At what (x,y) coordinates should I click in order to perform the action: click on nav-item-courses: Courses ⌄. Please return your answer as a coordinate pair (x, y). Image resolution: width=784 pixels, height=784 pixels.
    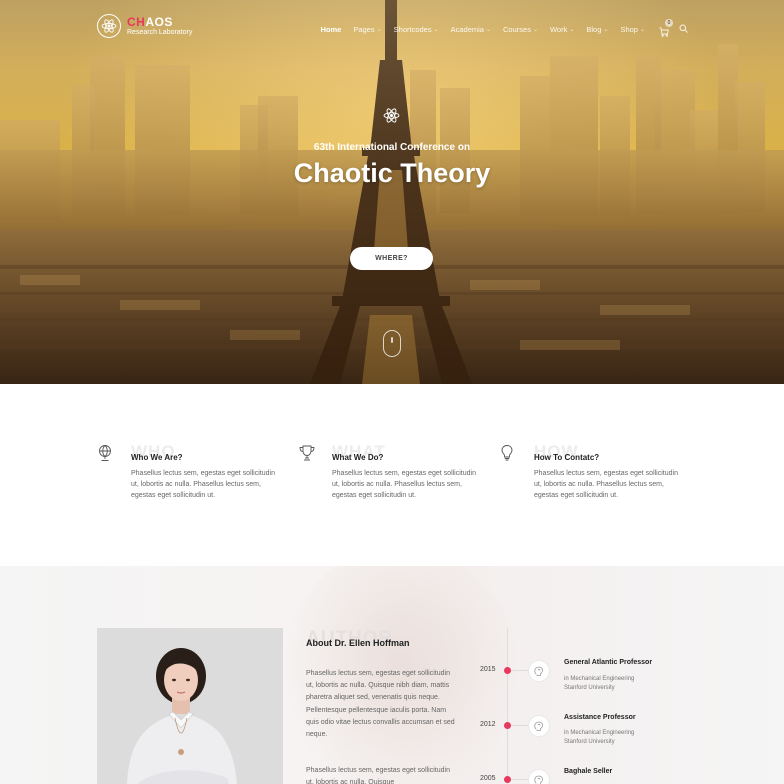
    Looking at the image, I should click on (520, 29).